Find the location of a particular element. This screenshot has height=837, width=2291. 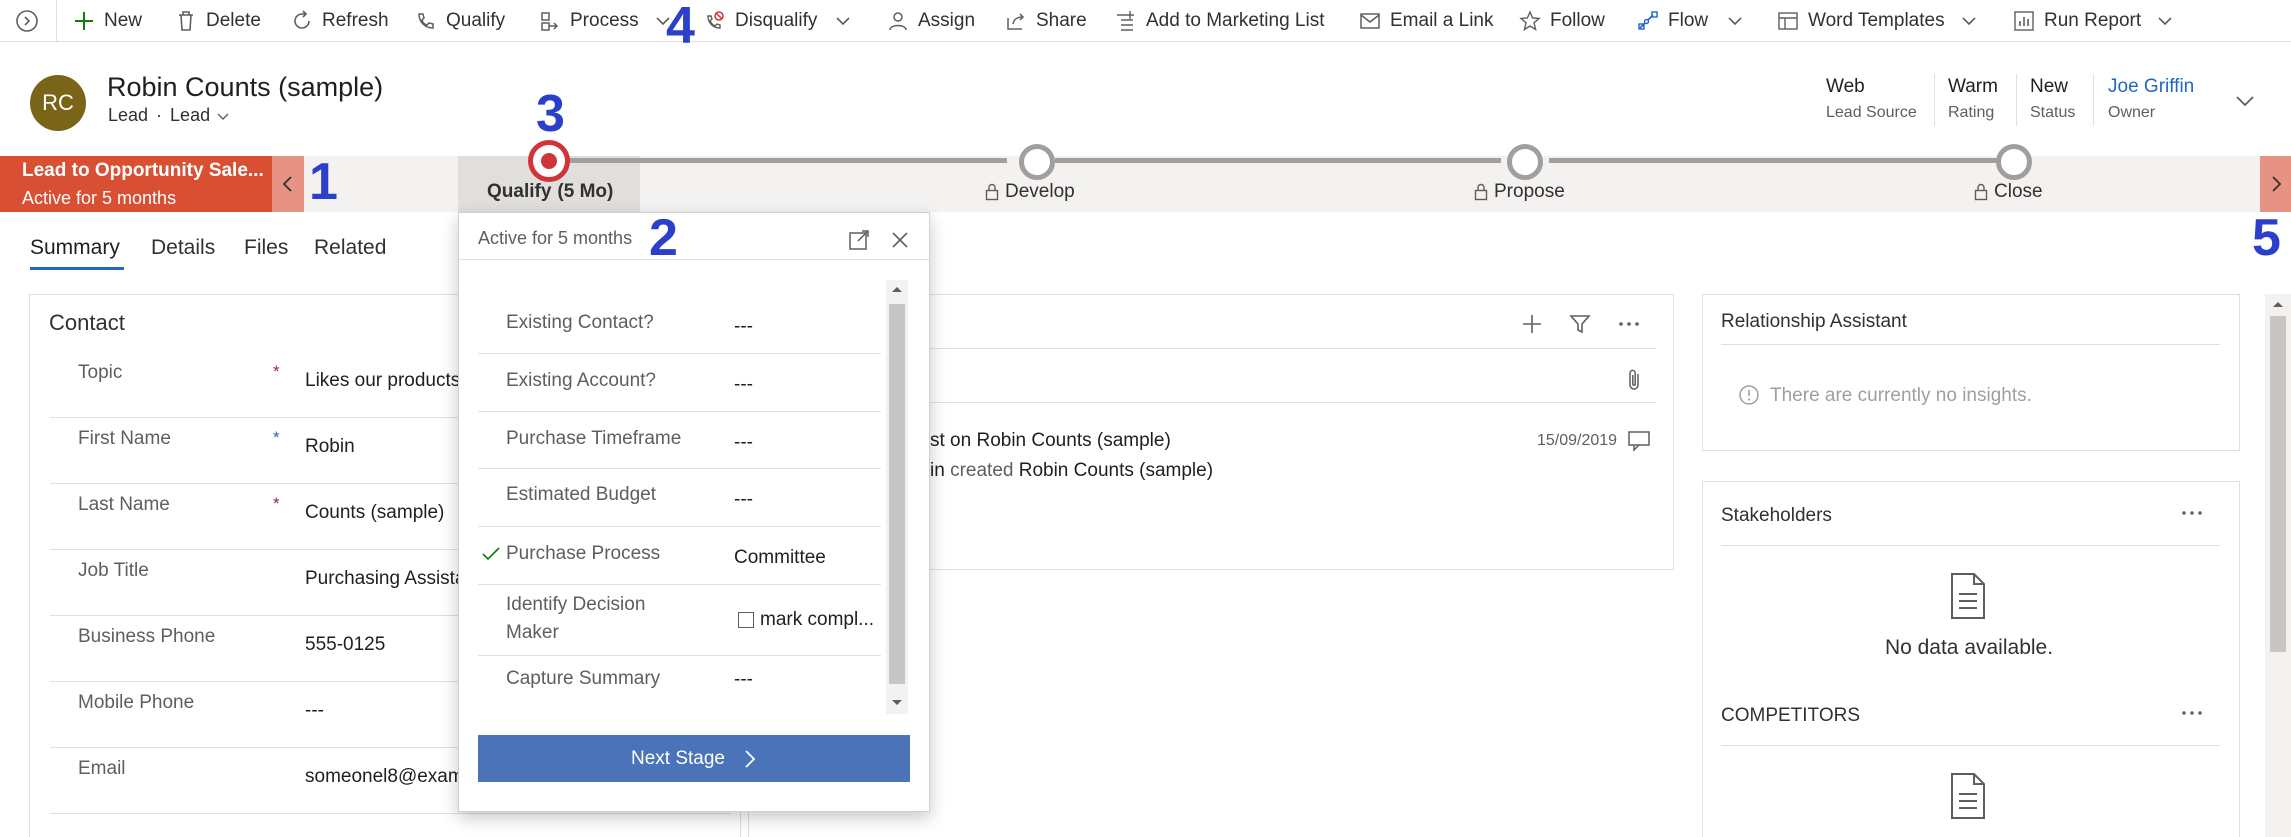

owner-link: Joe Griffin is located at coordinates (2151, 87).